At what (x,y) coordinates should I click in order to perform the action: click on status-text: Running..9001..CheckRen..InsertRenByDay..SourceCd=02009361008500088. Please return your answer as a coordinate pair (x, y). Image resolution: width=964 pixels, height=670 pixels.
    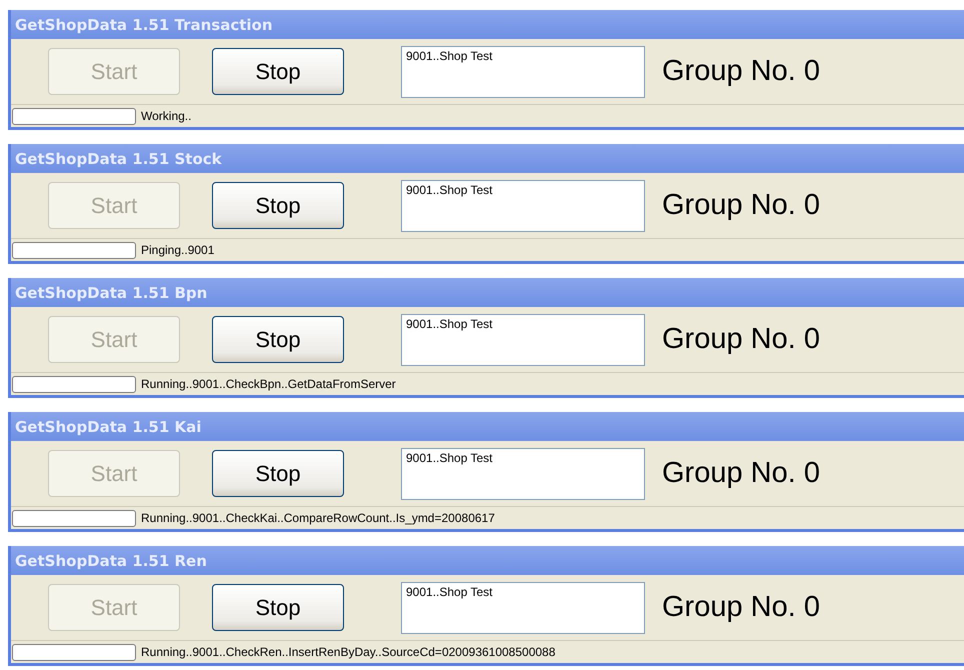
    Looking at the image, I should click on (348, 652).